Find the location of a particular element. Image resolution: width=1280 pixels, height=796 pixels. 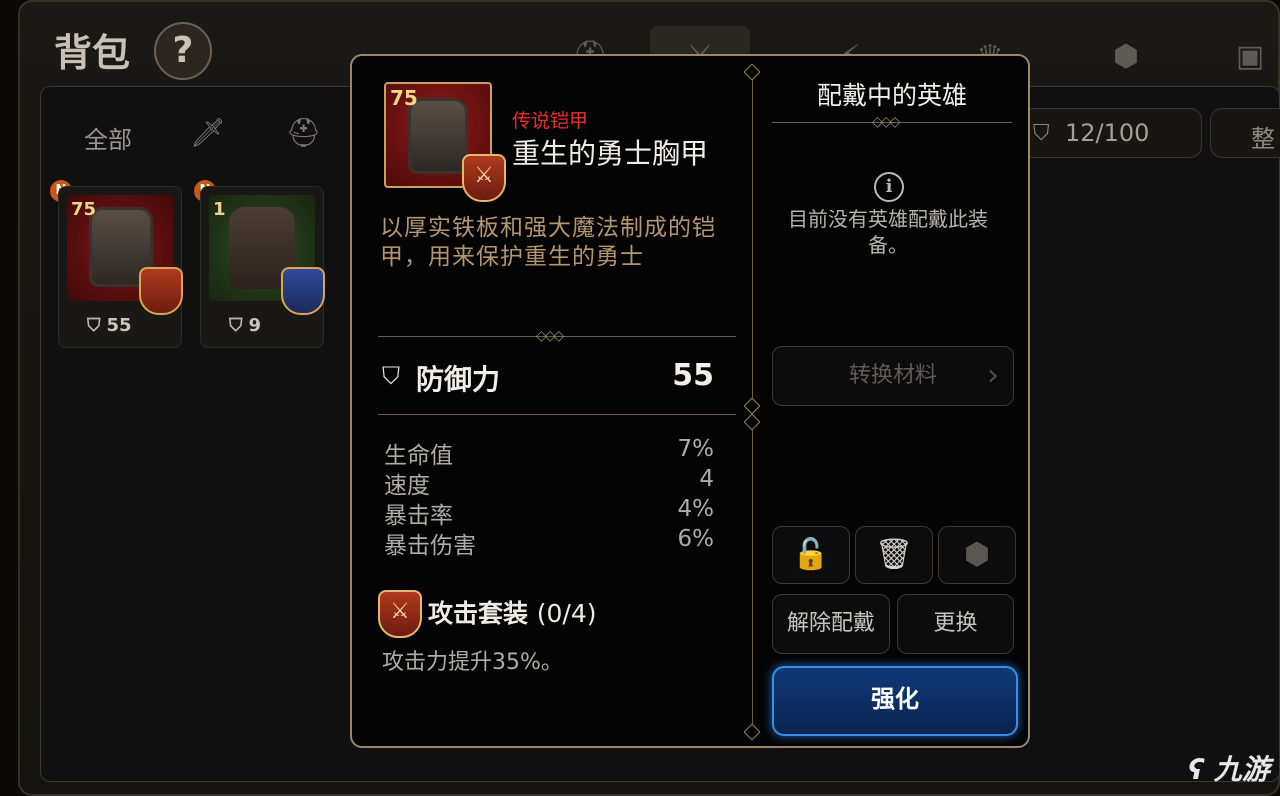

sort-button: 整 is located at coordinates (1245, 133).